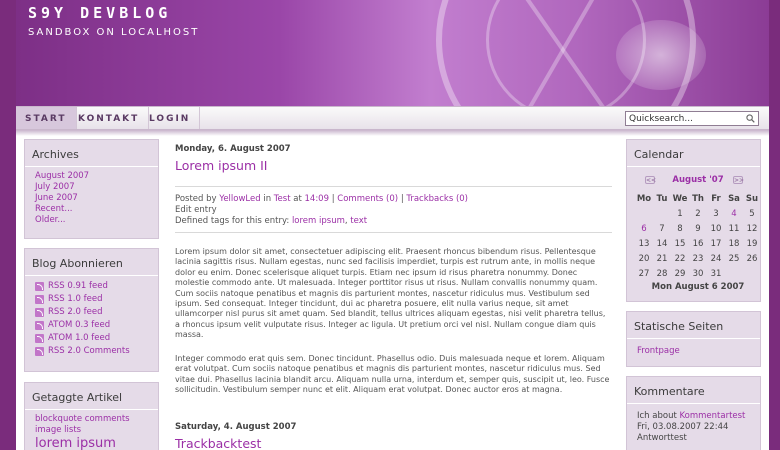 The width and height of the screenshot is (780, 450). Describe the element at coordinates (650, 180) in the screenshot. I see `prev-month-button: <<` at that location.